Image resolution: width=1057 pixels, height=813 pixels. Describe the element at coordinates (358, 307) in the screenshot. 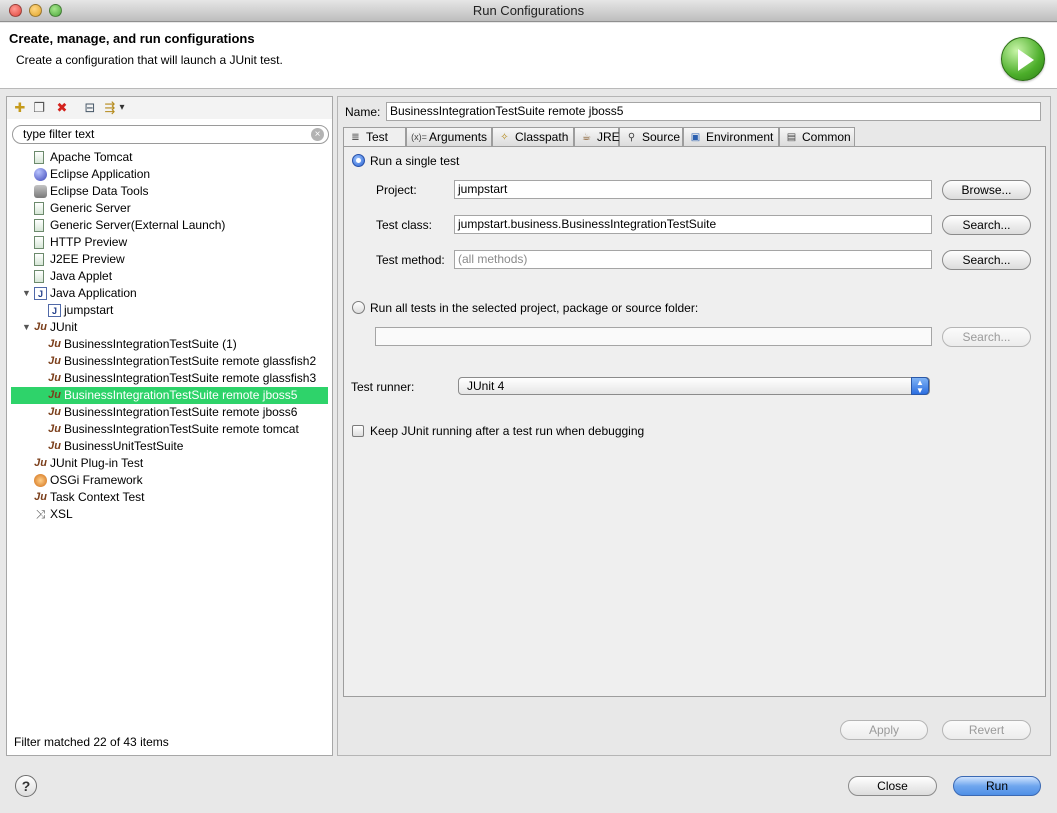

I see `run-all-tests-radio` at that location.